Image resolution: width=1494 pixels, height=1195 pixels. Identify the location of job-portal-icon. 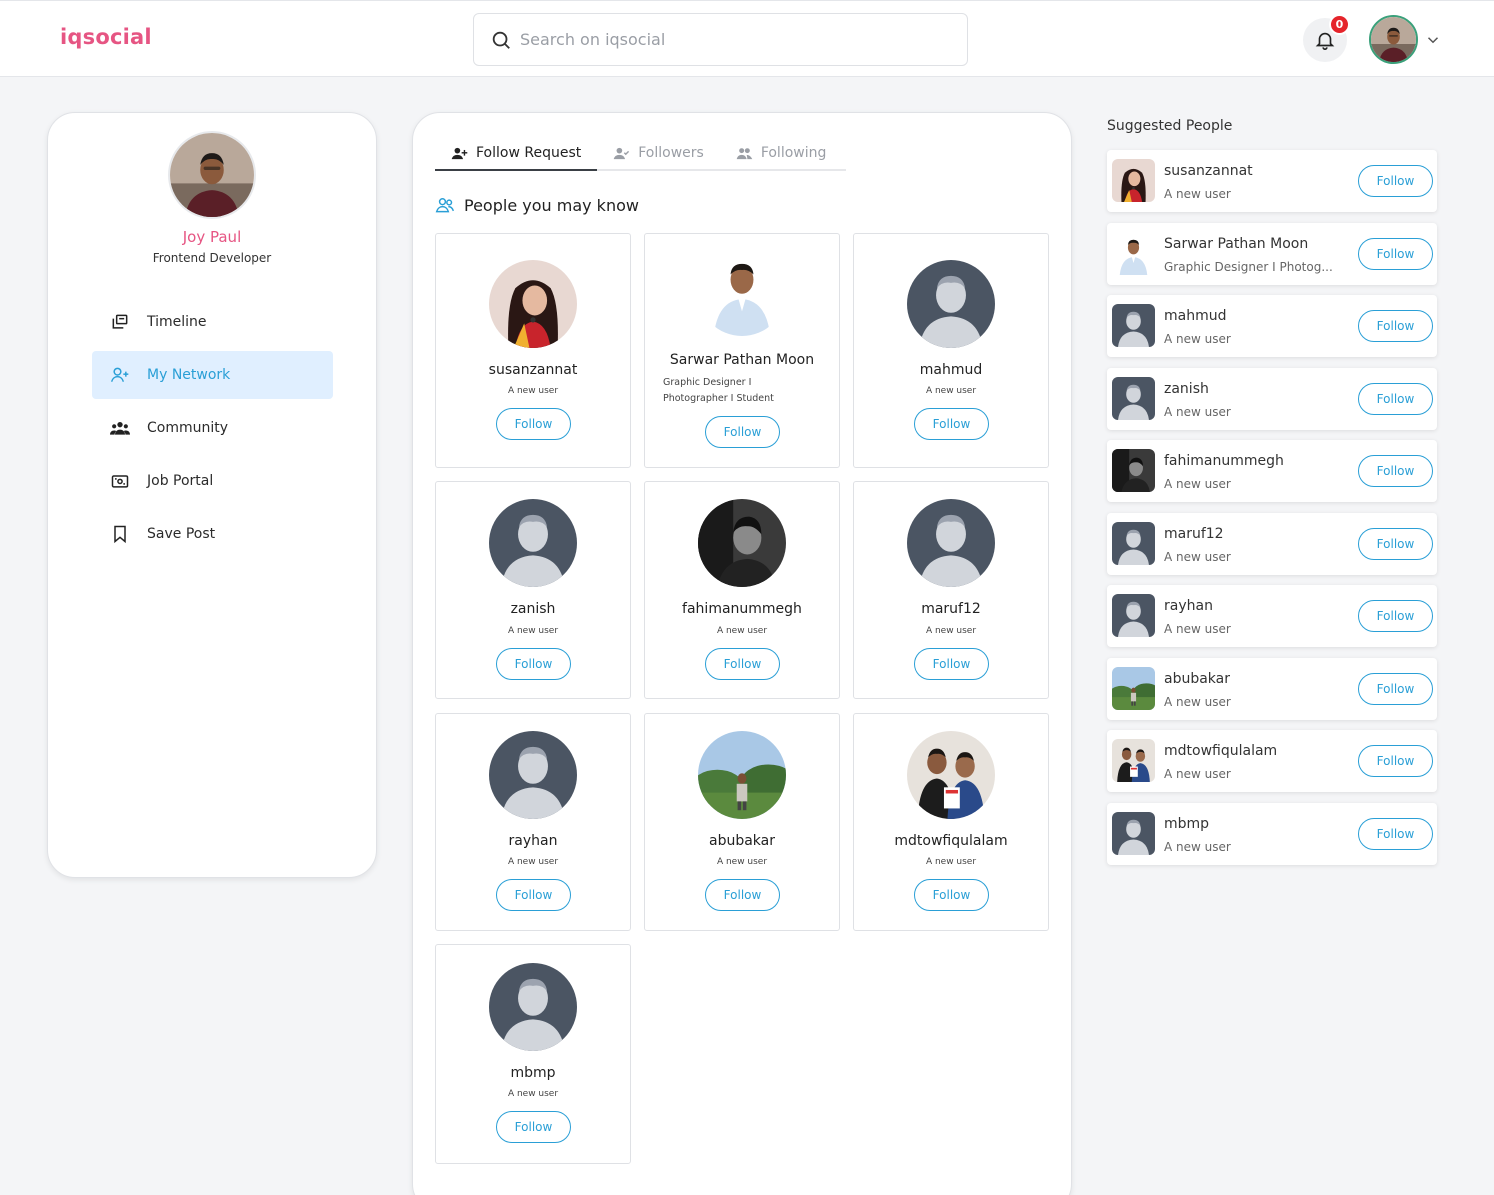
(120, 481).